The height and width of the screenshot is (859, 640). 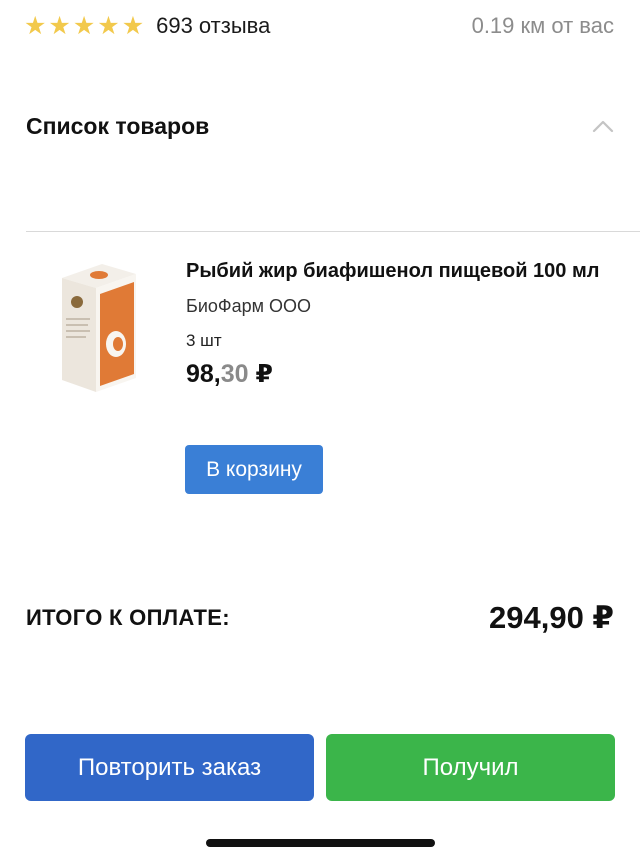 I want to click on price-rubles: 98,, so click(x=203, y=374).